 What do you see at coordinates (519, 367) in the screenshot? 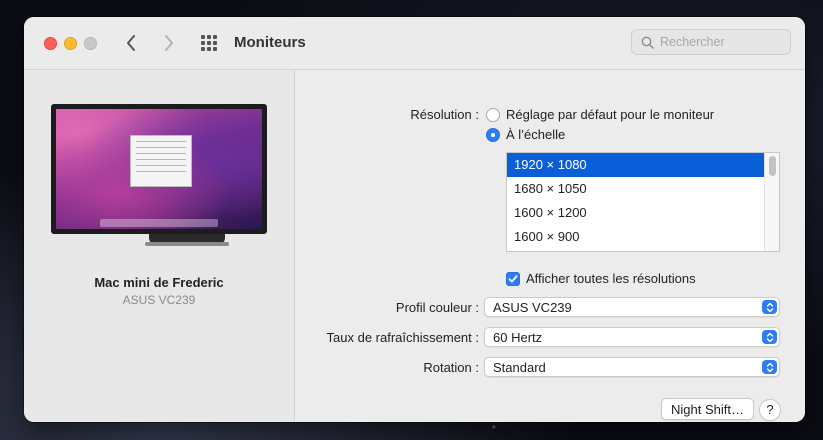
I see `rotation-value: Standard` at bounding box center [519, 367].